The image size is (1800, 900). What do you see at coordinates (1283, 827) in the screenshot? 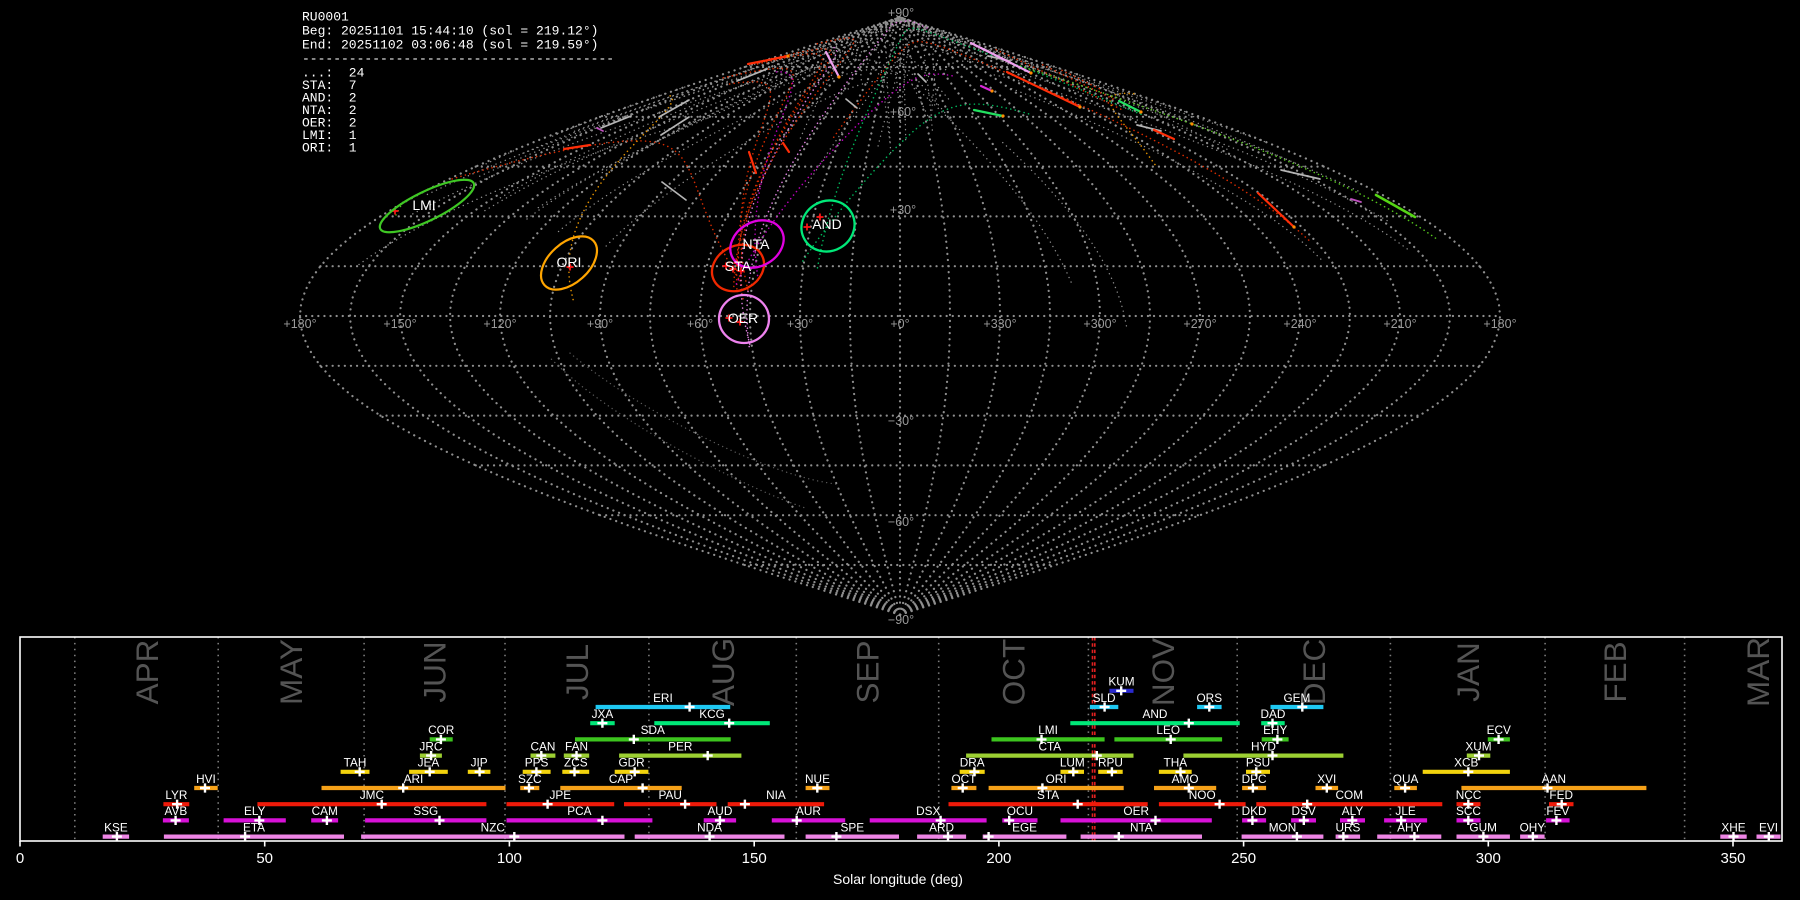
I see `svg-text: MON` at bounding box center [1283, 827].